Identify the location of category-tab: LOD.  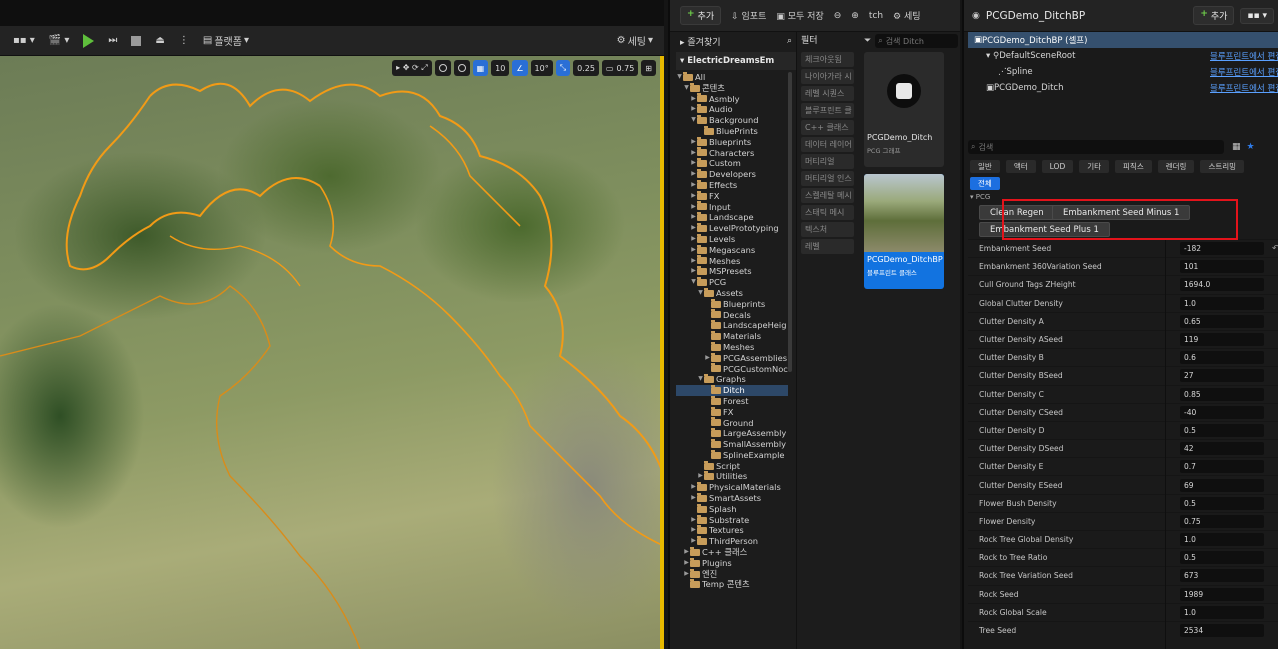
(1057, 166).